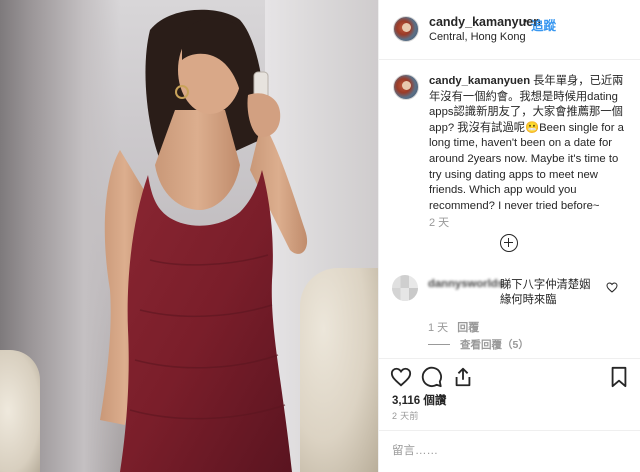 This screenshot has height=472, width=640. What do you see at coordinates (466, 284) in the screenshot?
I see `commenter-username: dannysworlds` at bounding box center [466, 284].